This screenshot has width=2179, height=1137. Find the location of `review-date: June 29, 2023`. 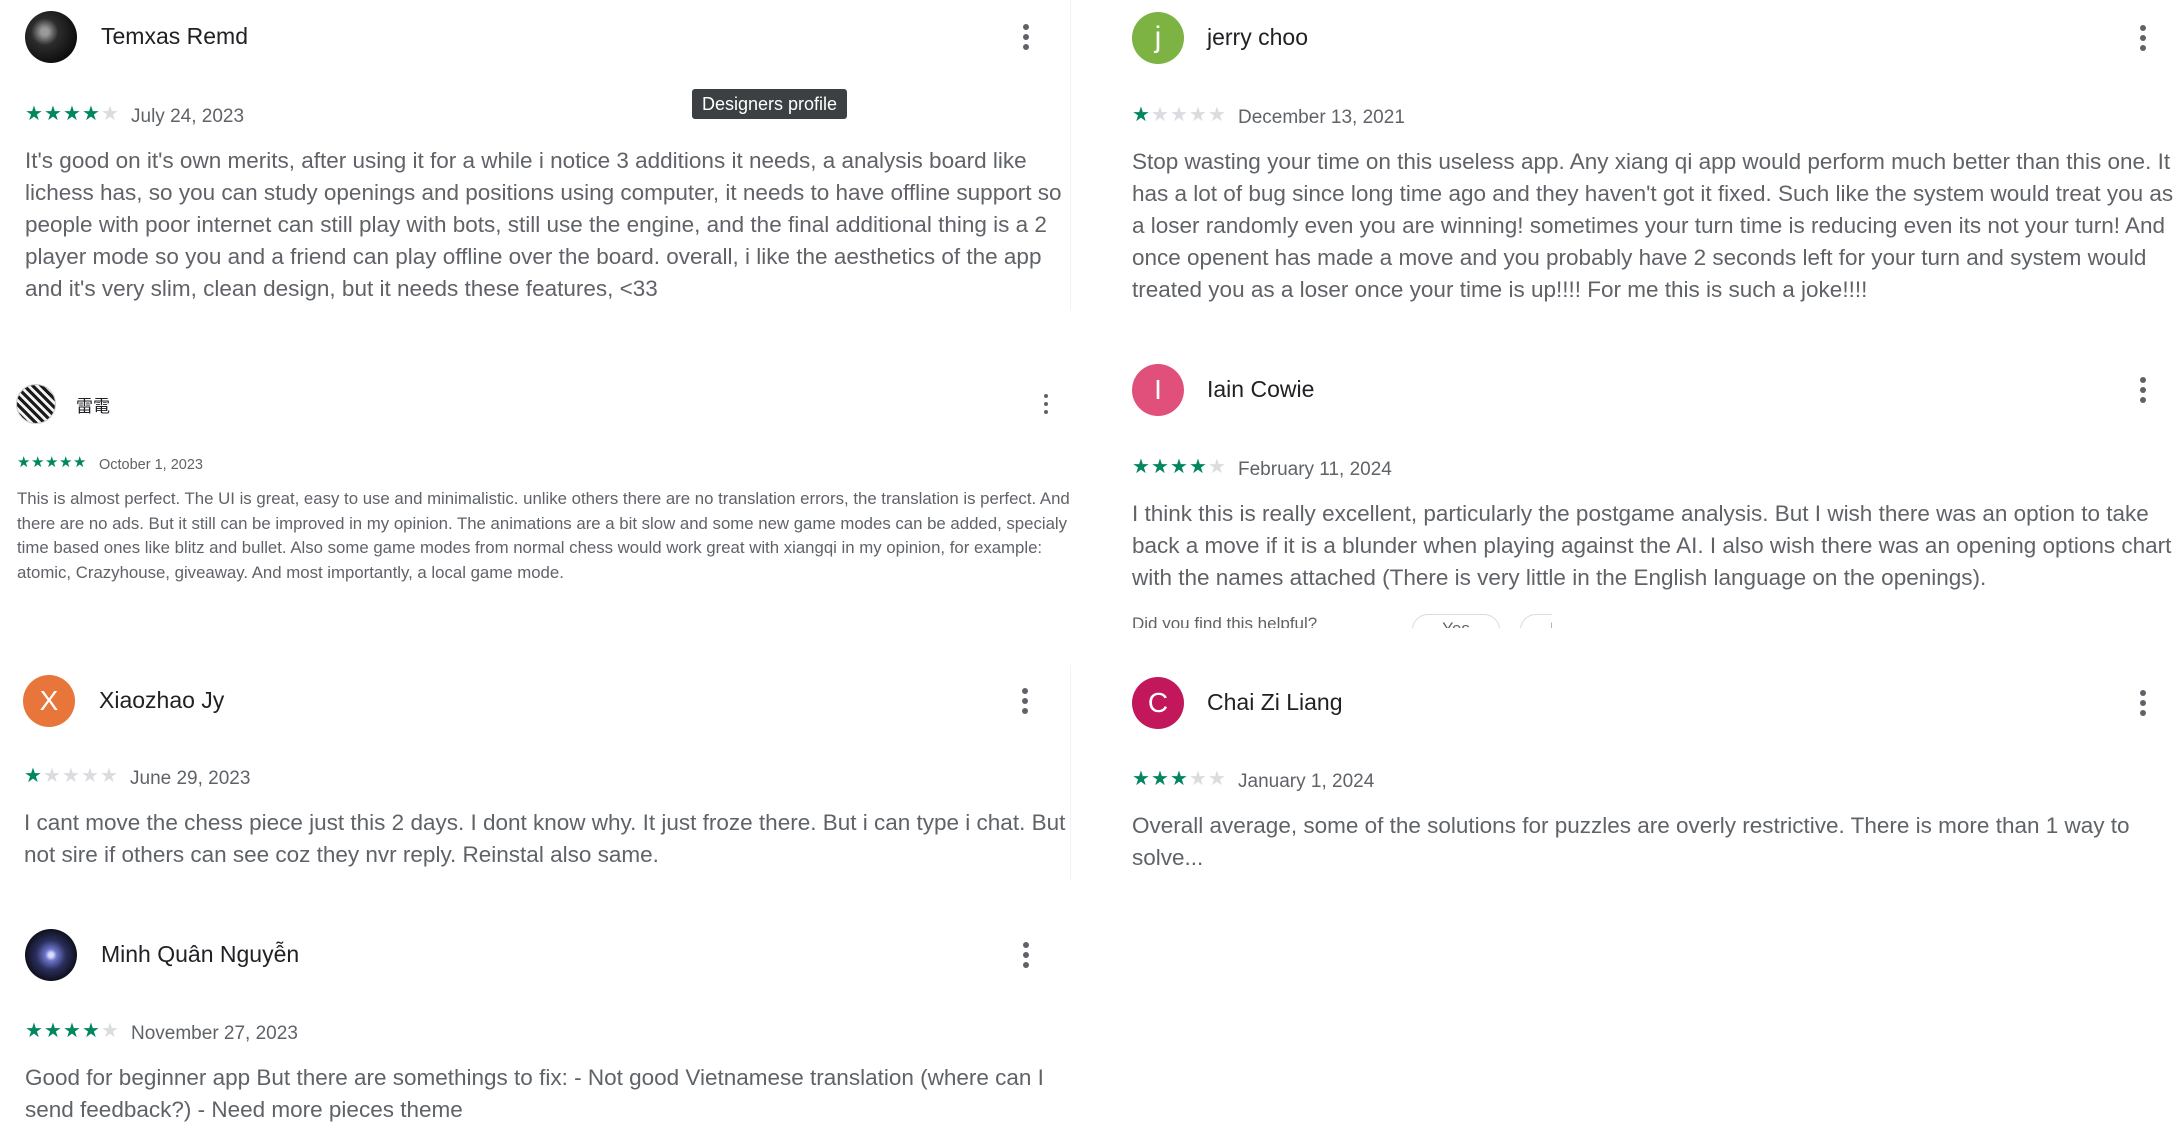

review-date: June 29, 2023 is located at coordinates (190, 778).